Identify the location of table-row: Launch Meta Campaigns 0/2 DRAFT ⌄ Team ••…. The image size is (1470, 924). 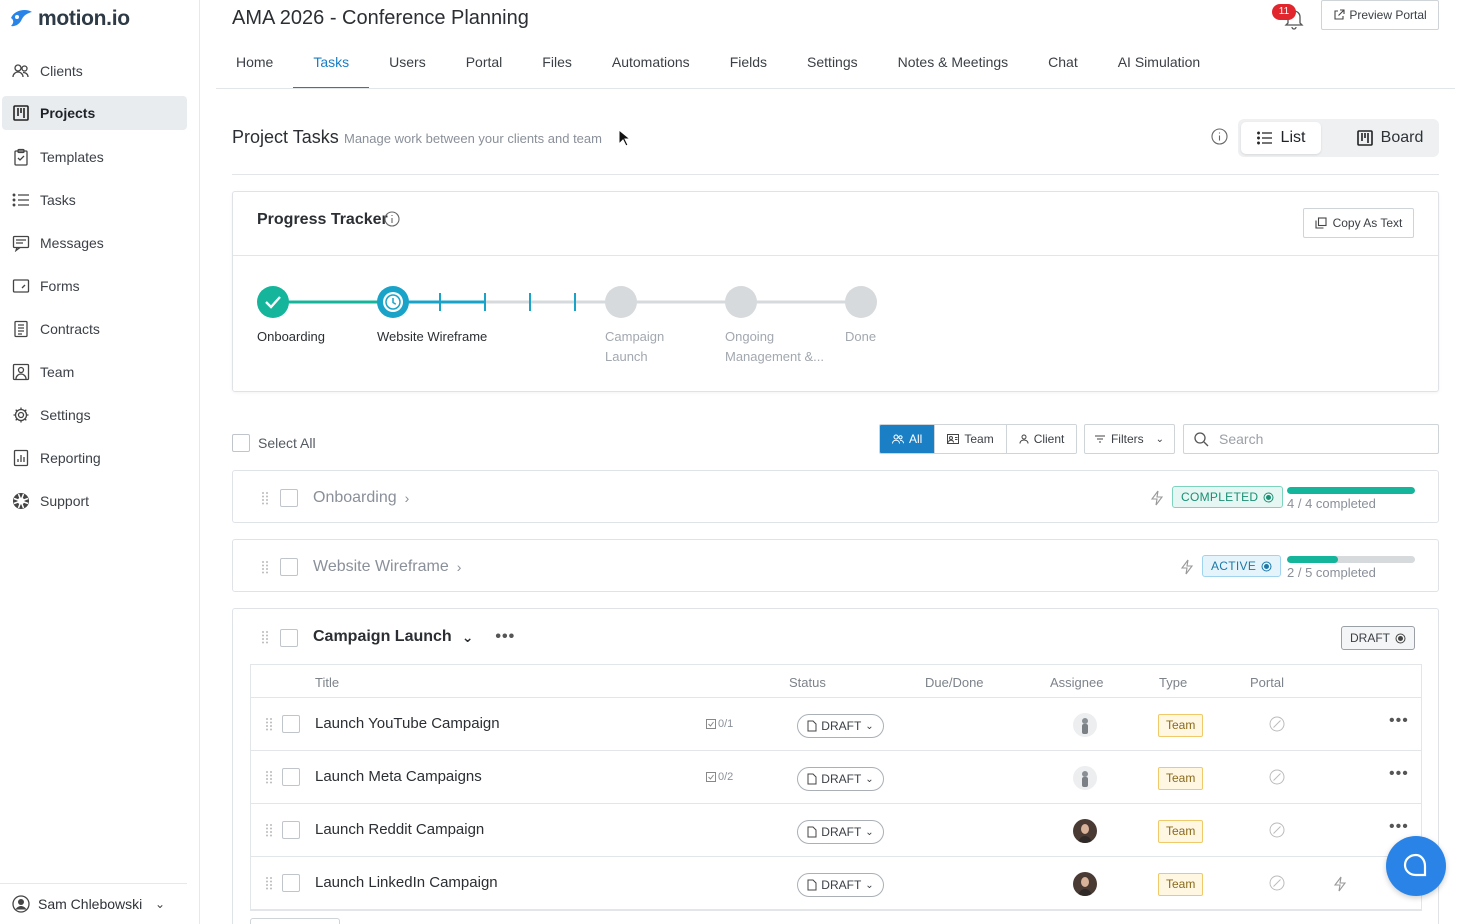
(836, 777).